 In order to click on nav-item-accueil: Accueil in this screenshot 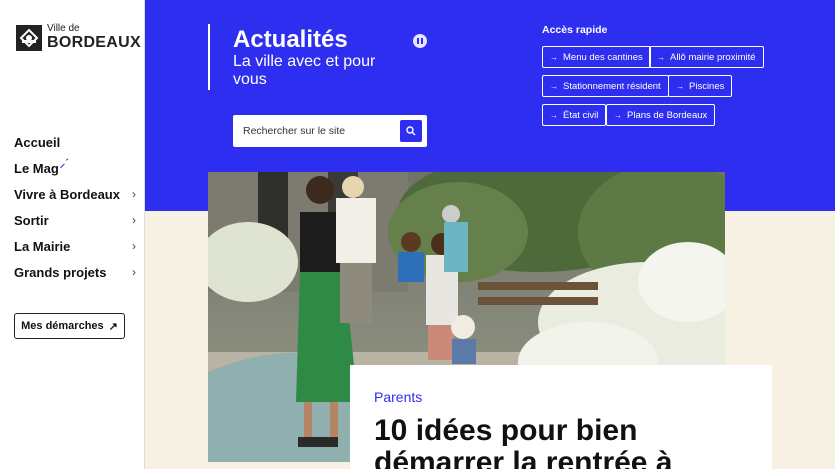, I will do `click(75, 142)`.